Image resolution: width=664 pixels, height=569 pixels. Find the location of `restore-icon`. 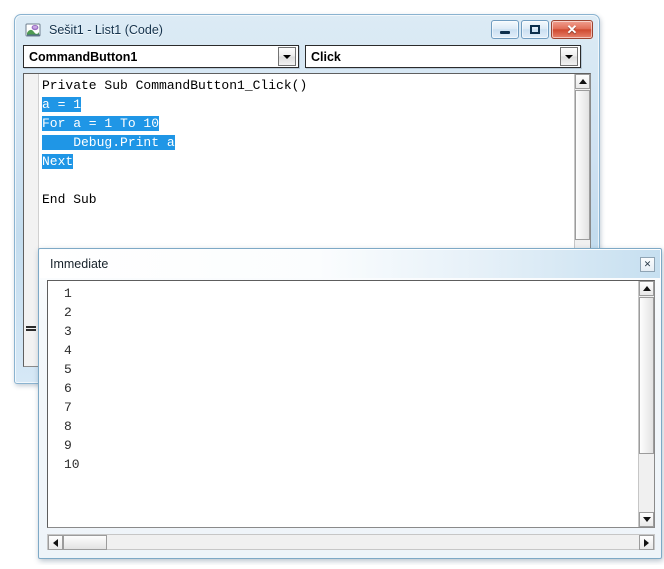

restore-icon is located at coordinates (535, 29).